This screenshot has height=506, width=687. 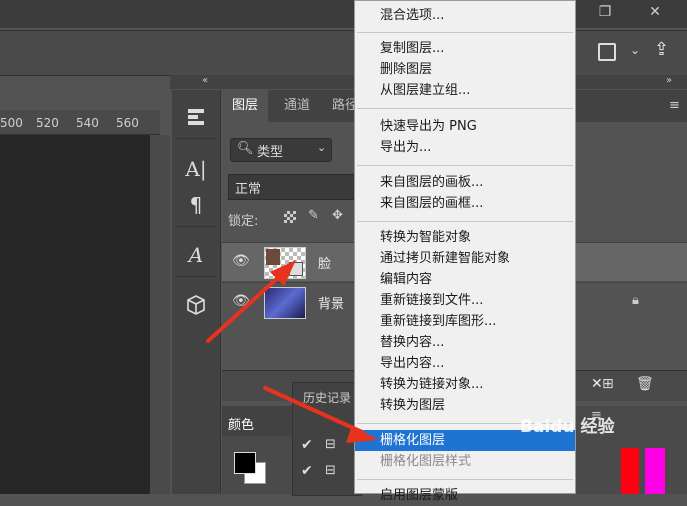 I want to click on panel-icon-strip: A| ¶ A, so click(x=196, y=292).